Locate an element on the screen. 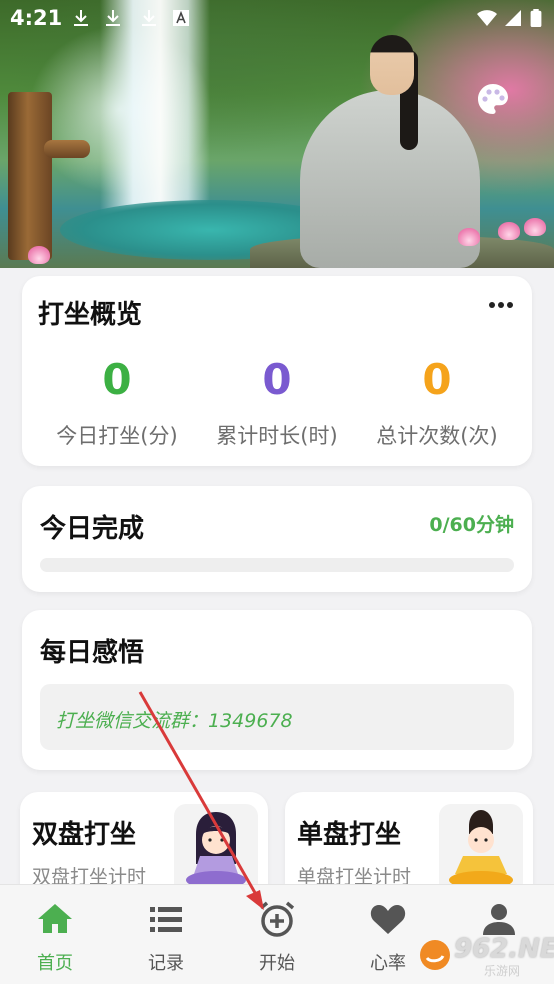  watermark-badge-icon is located at coordinates (435, 955).